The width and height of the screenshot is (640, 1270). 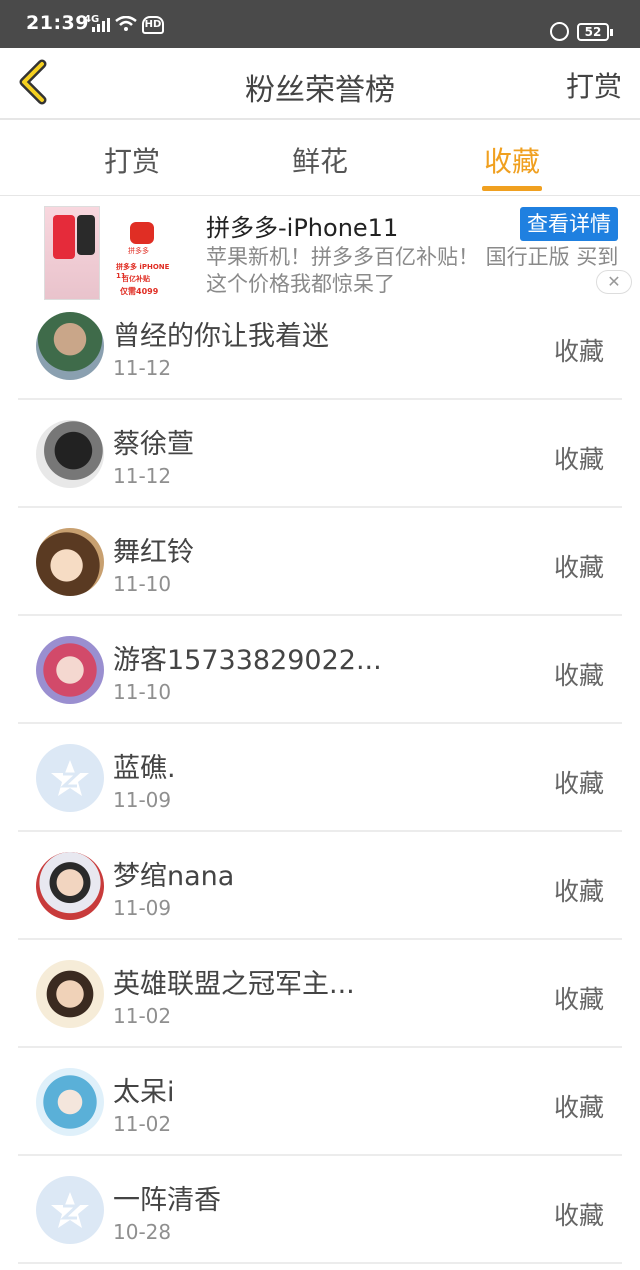 I want to click on list-item: 英雄联盟之冠军主... 11-02 收藏, so click(x=320, y=994).